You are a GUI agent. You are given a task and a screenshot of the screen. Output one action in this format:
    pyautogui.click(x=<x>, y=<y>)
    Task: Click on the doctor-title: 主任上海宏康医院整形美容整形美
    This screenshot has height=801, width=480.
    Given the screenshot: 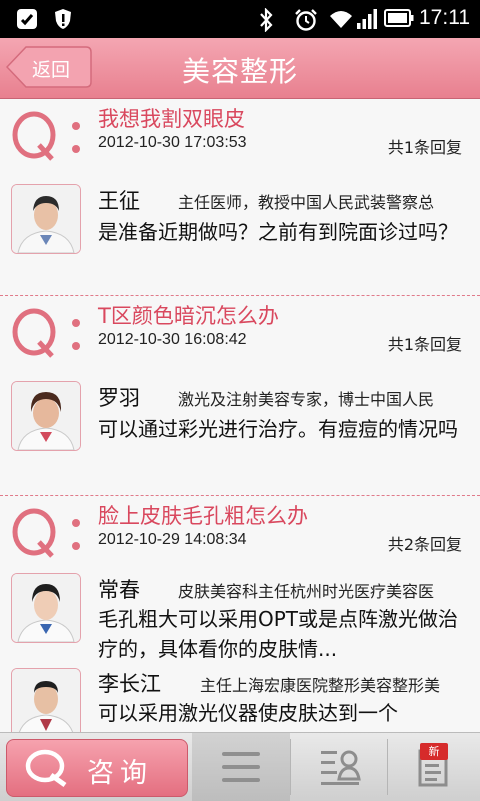 What is the action you would take?
    pyautogui.click(x=320, y=685)
    